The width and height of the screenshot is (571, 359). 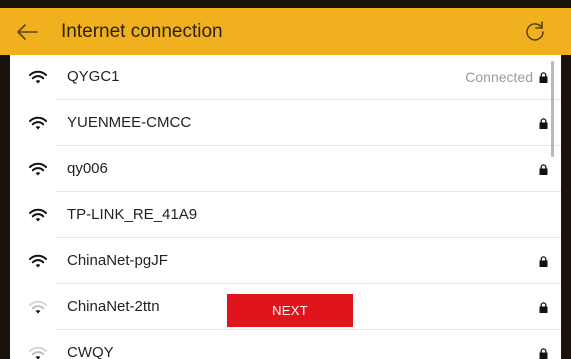 What do you see at coordinates (129, 122) in the screenshot?
I see `network-ssid: YUENMEE-CMCC` at bounding box center [129, 122].